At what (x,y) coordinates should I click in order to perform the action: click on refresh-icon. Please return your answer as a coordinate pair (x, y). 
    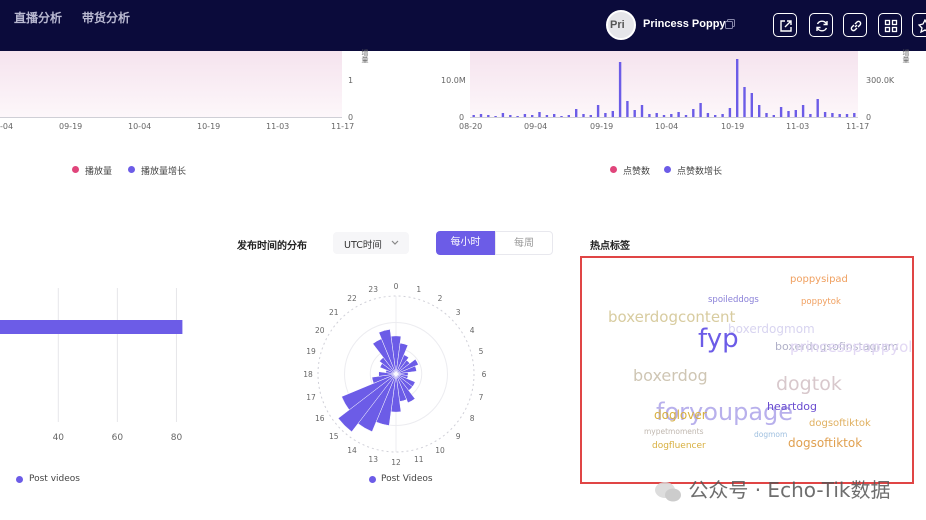
    Looking at the image, I should click on (822, 26).